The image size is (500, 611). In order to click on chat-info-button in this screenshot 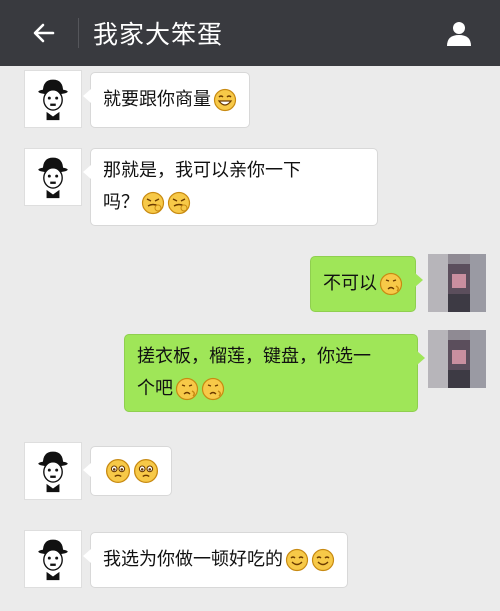, I will do `click(459, 33)`.